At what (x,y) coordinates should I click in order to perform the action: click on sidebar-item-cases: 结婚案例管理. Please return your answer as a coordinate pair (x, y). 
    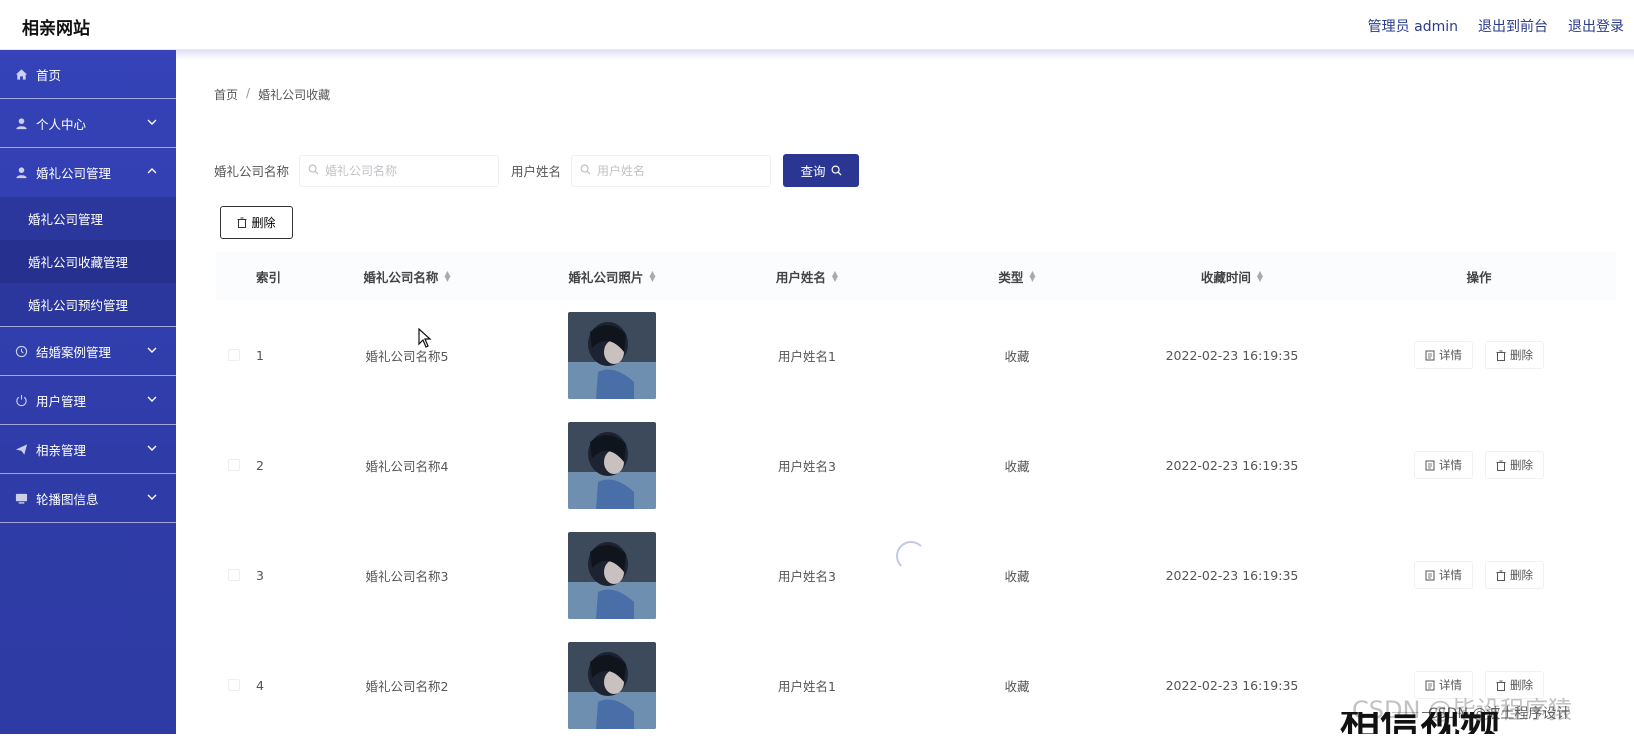
    Looking at the image, I should click on (88, 351).